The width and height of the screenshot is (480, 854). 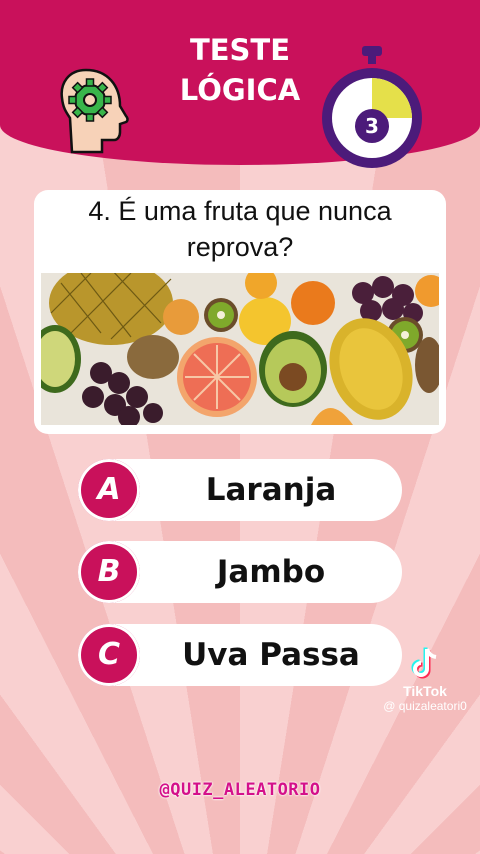 I want to click on page-title: TESTE LÓGICA, so click(x=240, y=70).